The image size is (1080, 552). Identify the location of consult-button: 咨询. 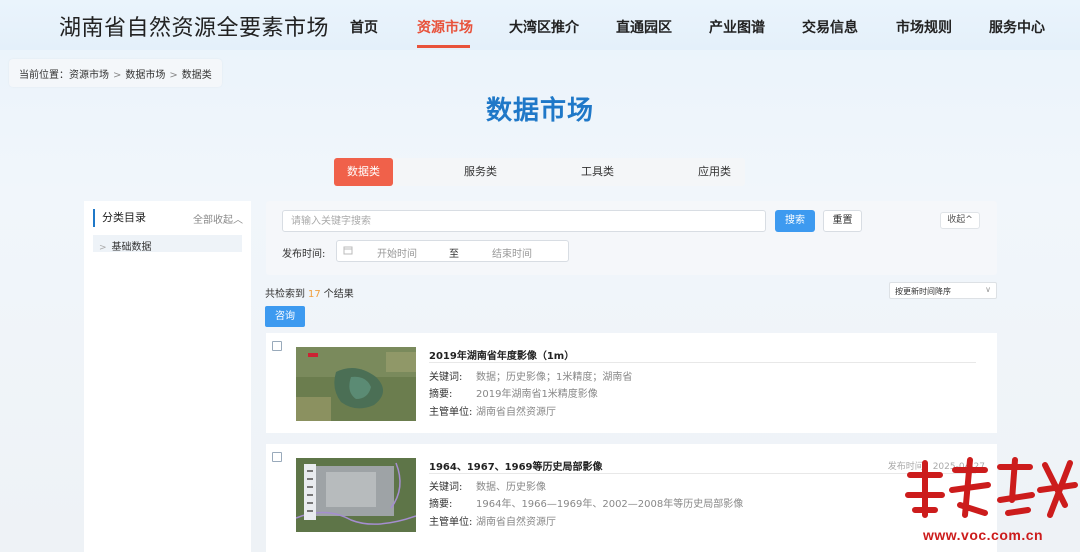
(285, 316).